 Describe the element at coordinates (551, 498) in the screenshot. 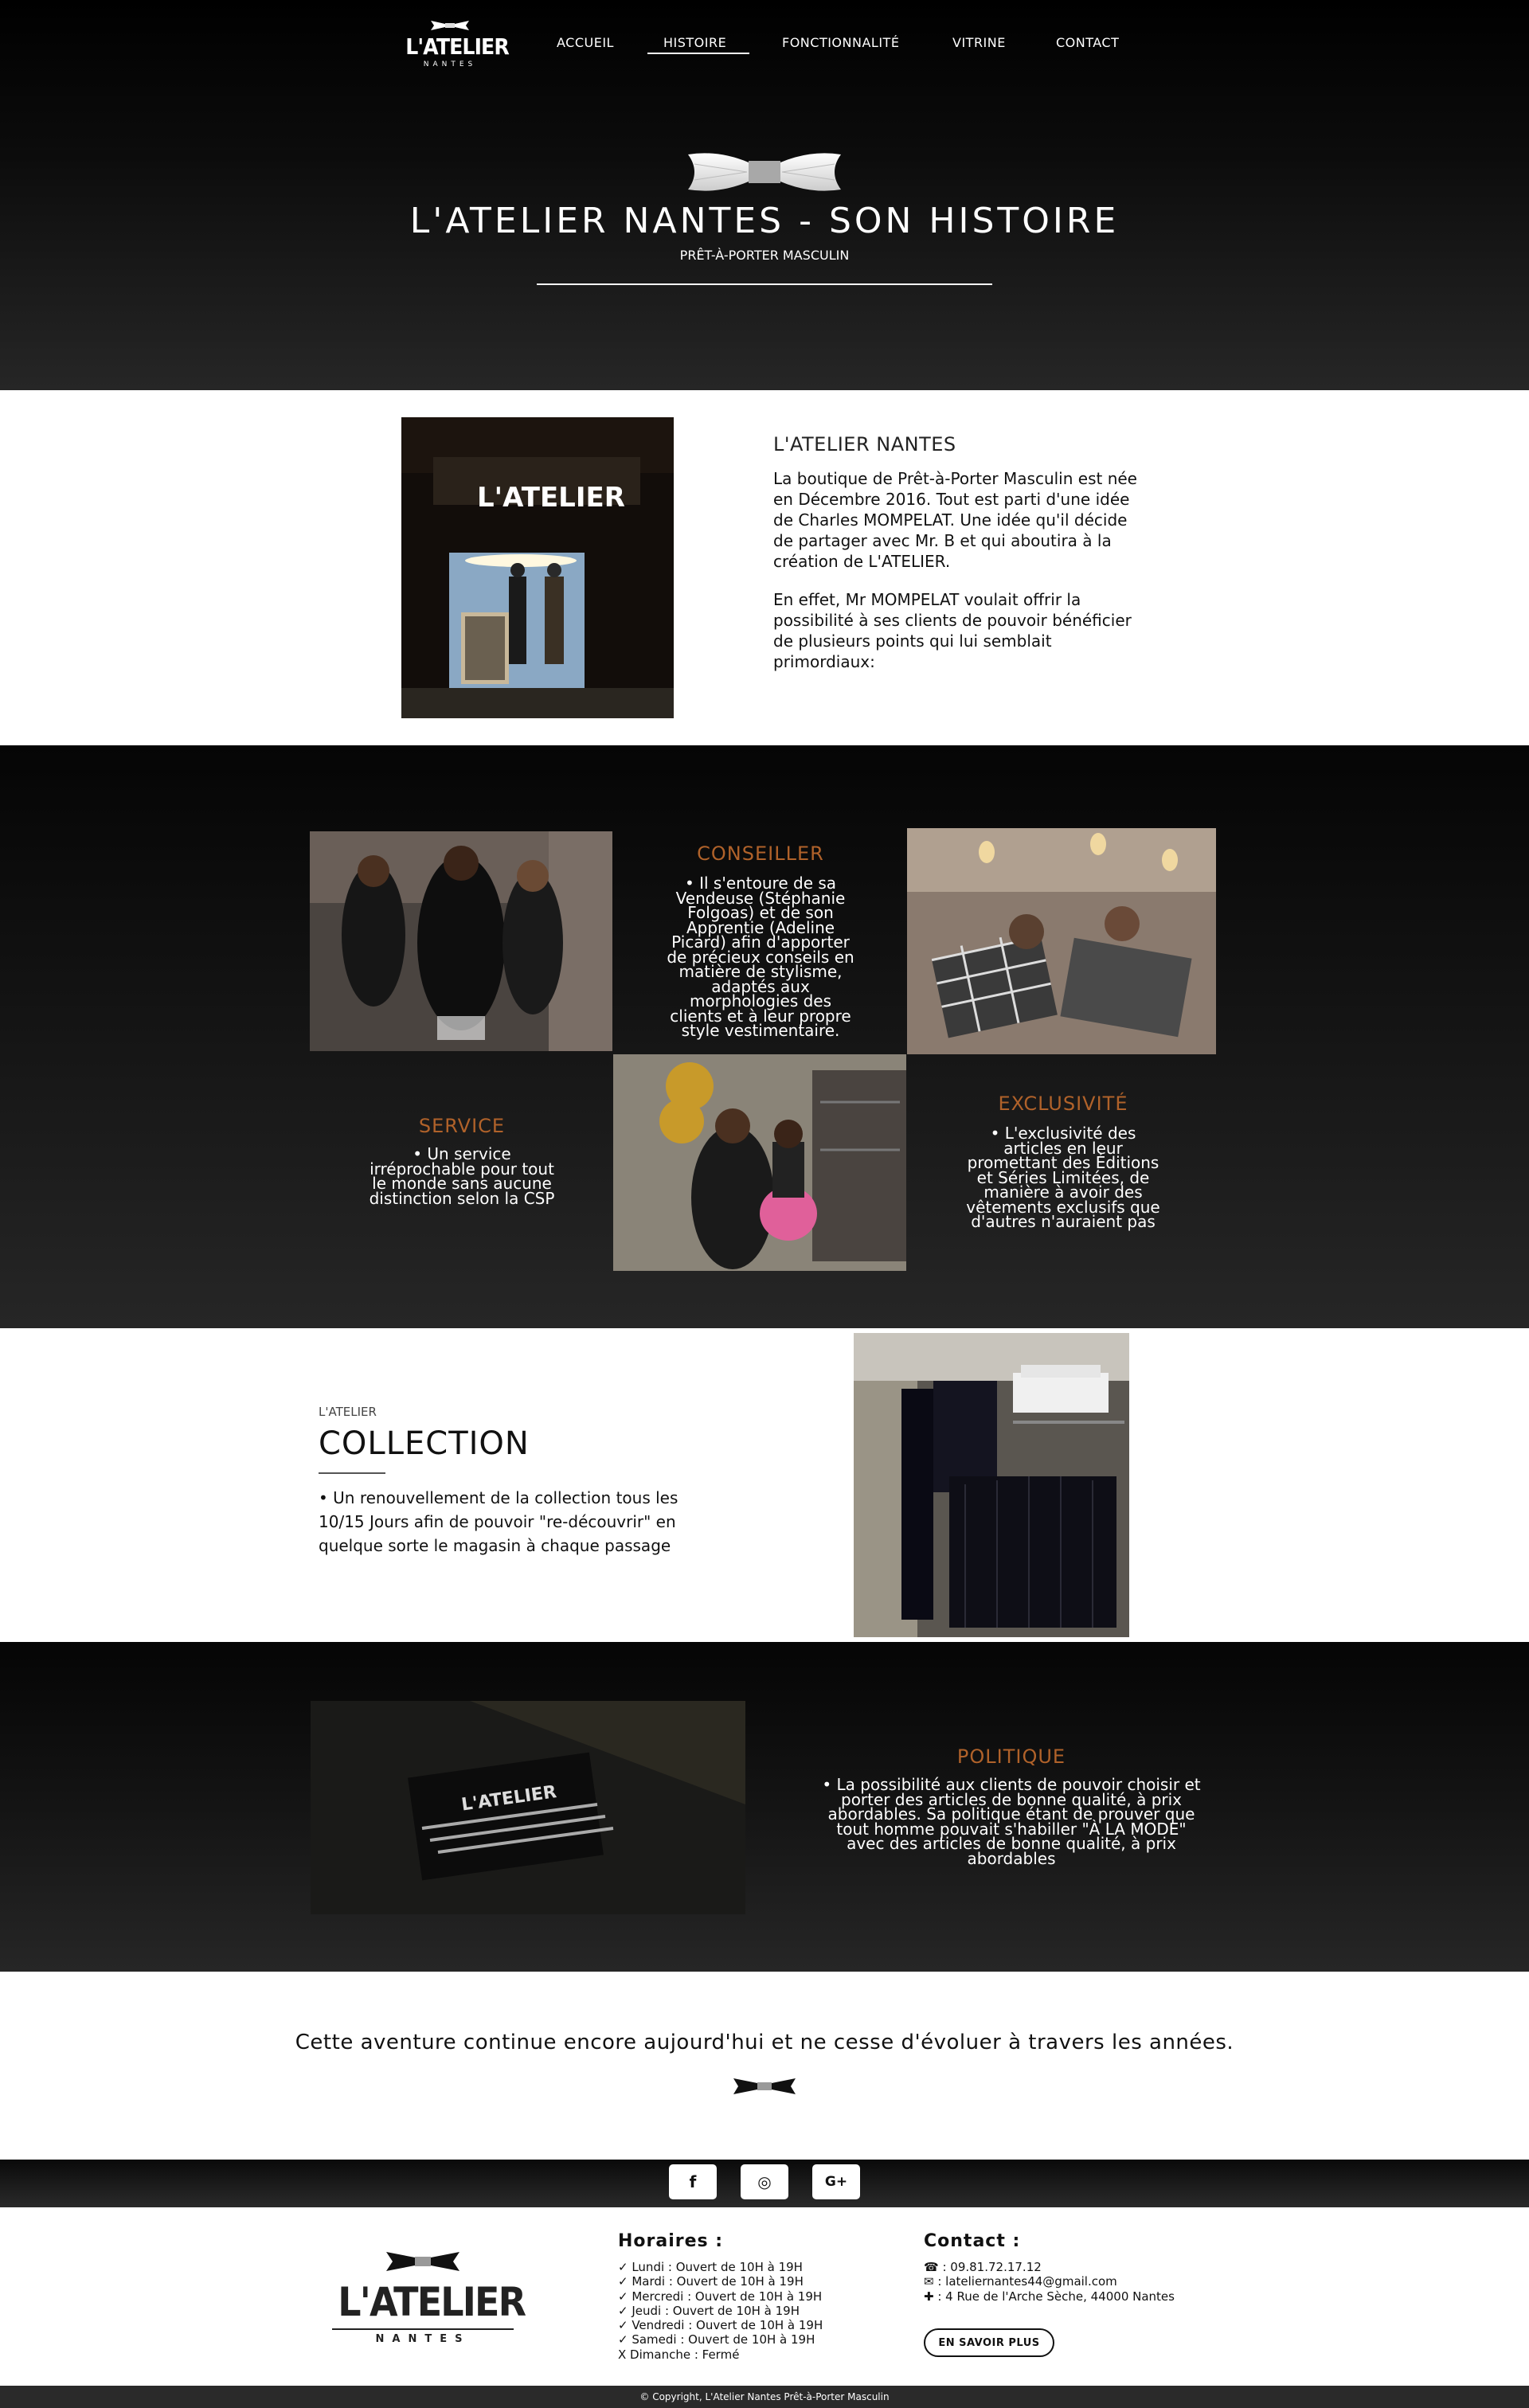

I see `storefront-sign: L'ATELIER` at that location.